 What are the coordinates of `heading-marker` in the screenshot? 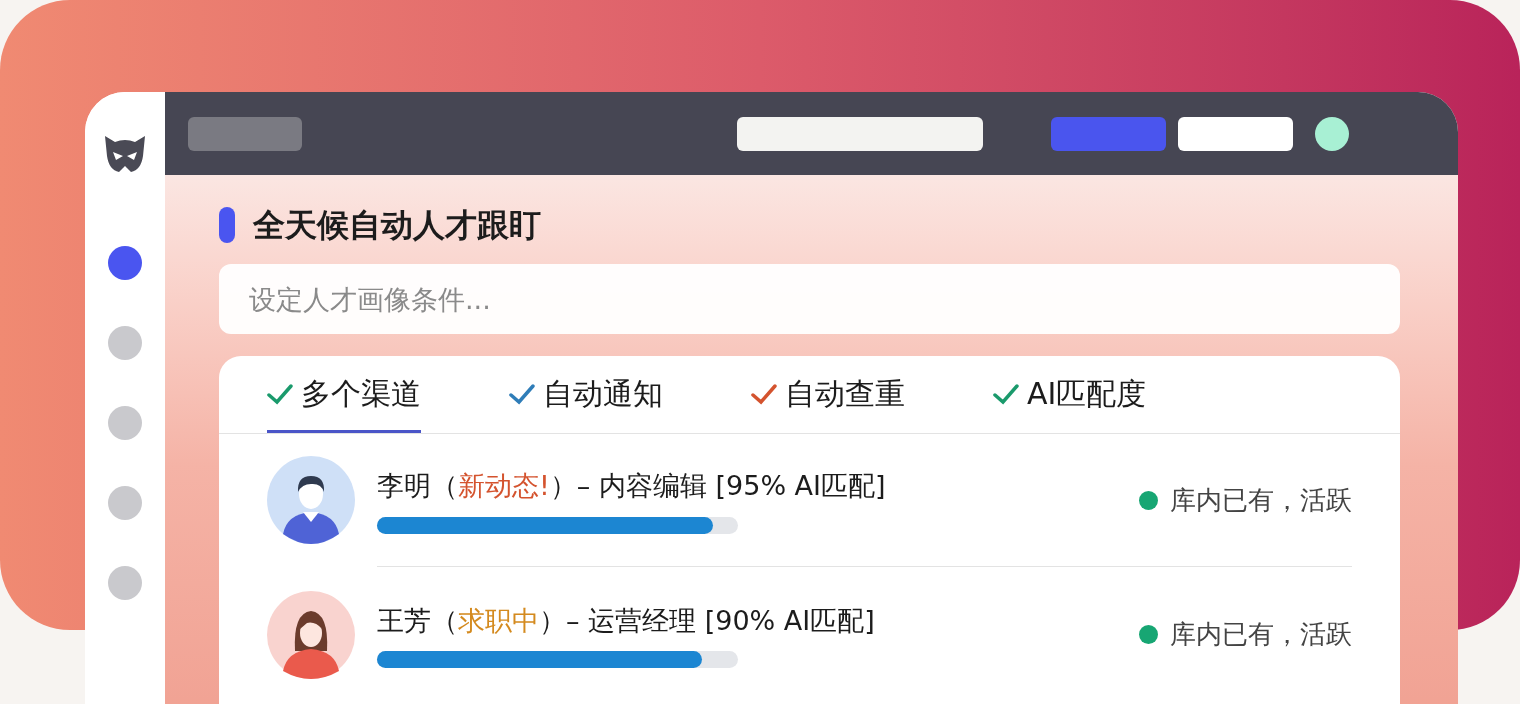 It's located at (227, 225).